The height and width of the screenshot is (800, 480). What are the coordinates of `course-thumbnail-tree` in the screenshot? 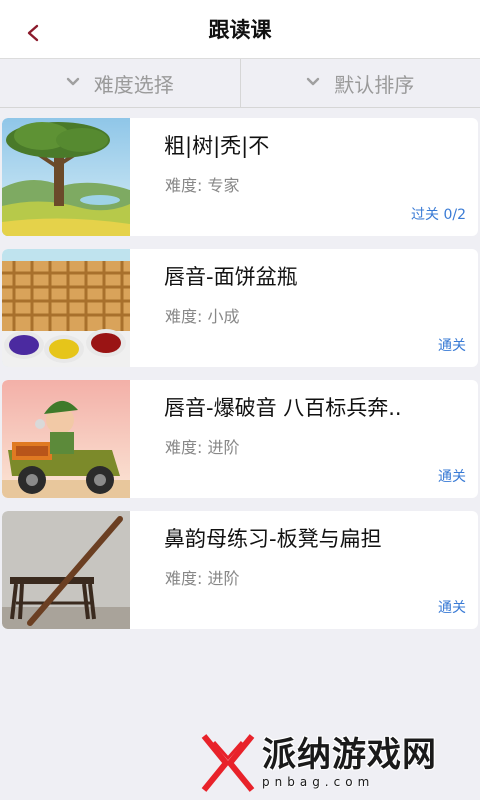 It's located at (66, 177).